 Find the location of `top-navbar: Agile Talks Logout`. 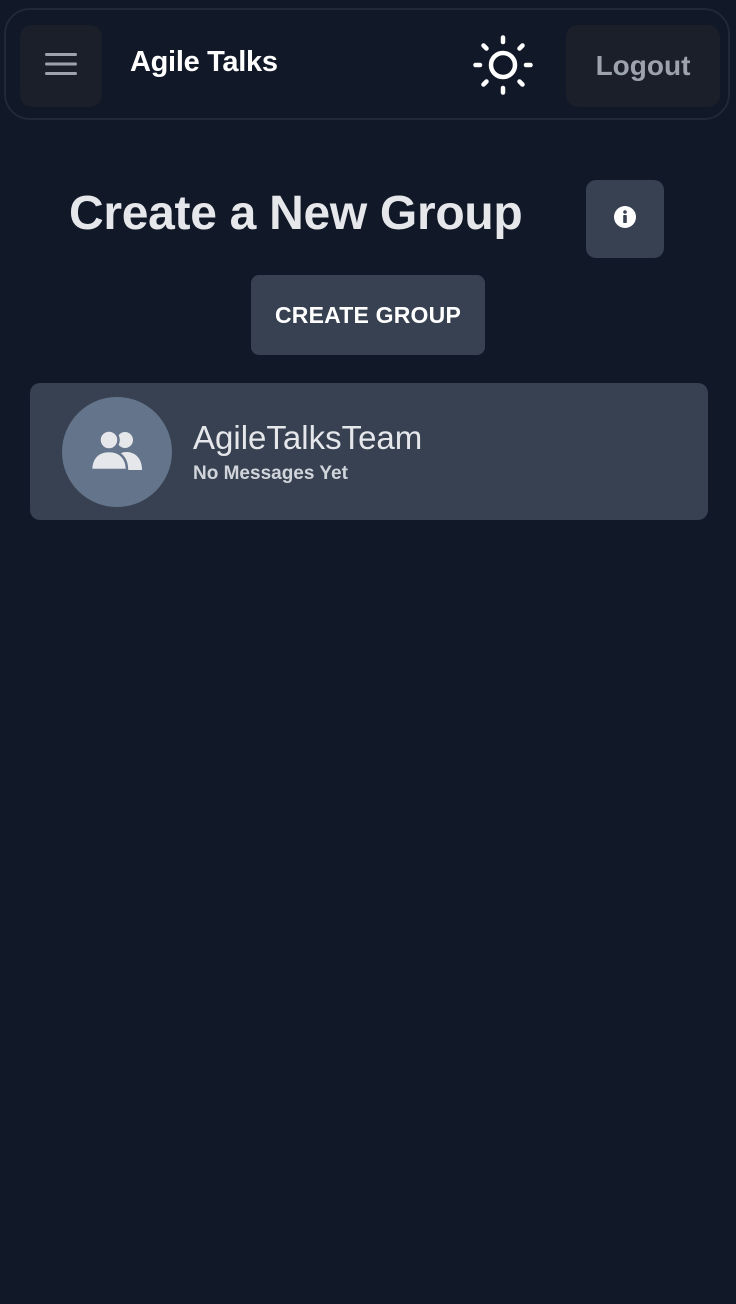

top-navbar: Agile Talks Logout is located at coordinates (367, 64).